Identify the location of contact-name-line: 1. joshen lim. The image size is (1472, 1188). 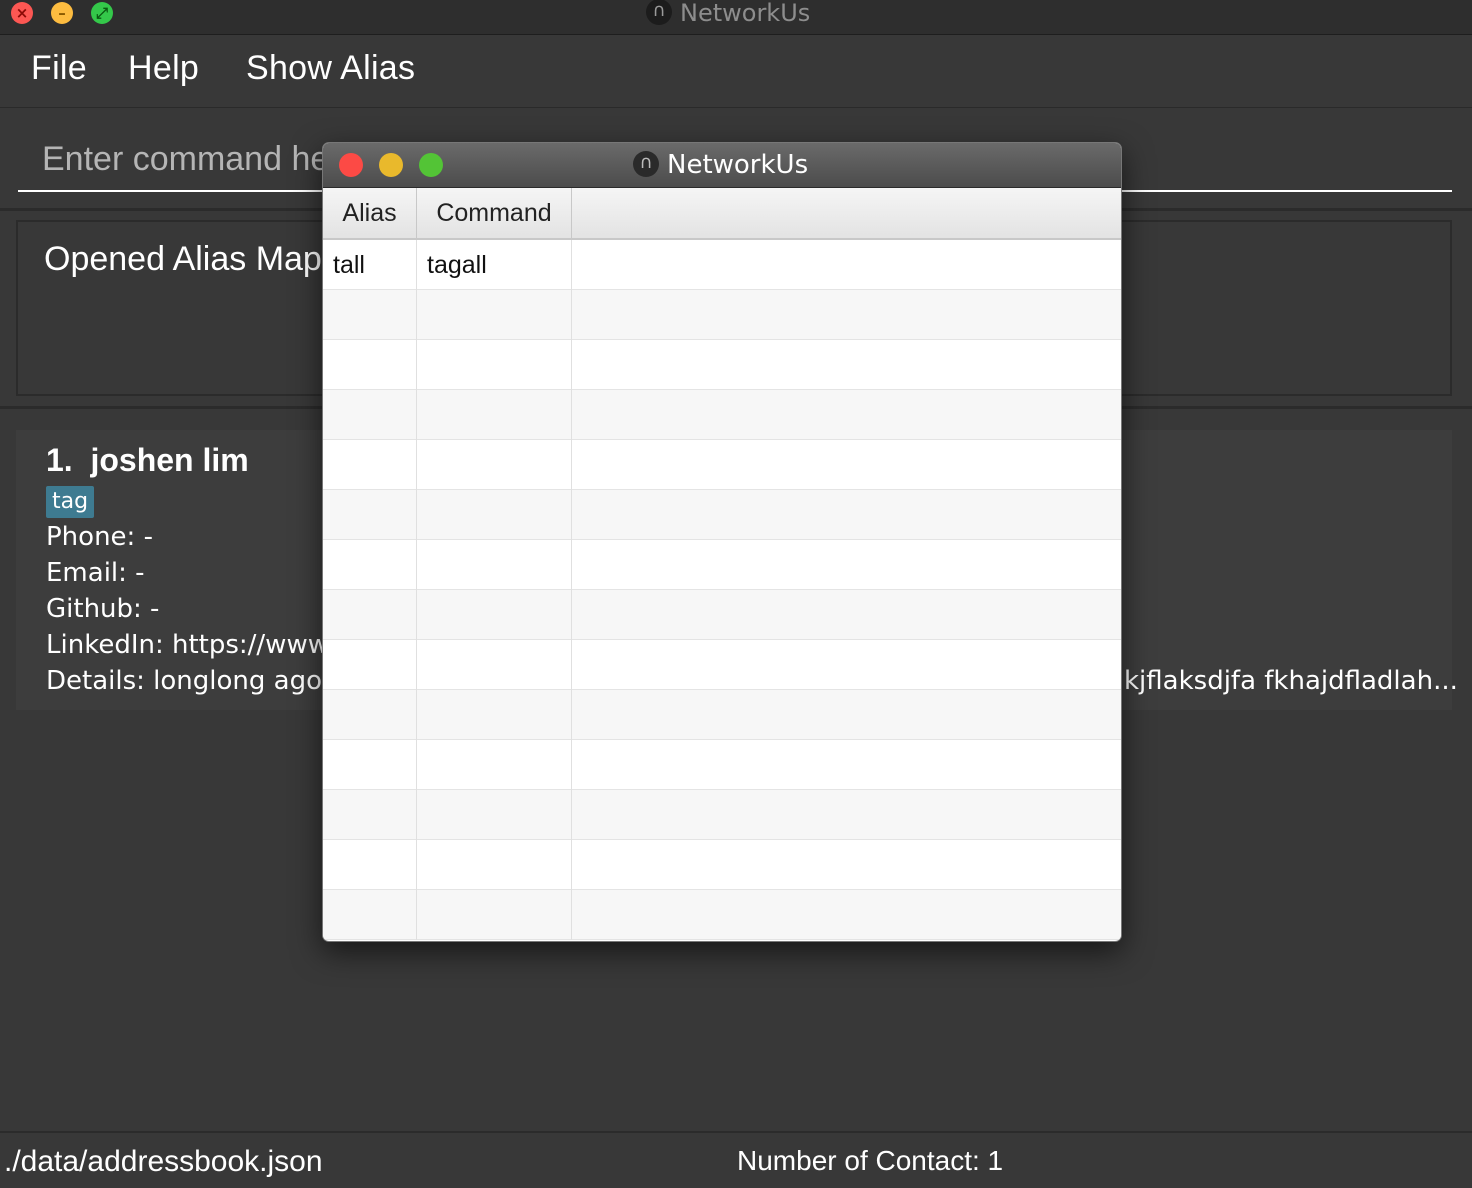
(147, 460).